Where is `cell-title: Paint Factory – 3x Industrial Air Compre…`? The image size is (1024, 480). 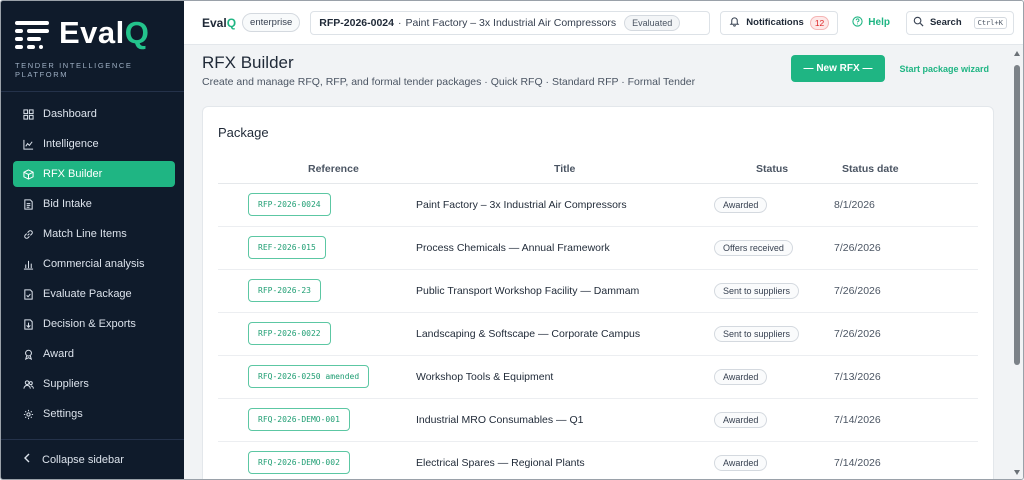
cell-title: Paint Factory – 3x Industrial Air Compre… is located at coordinates (565, 205).